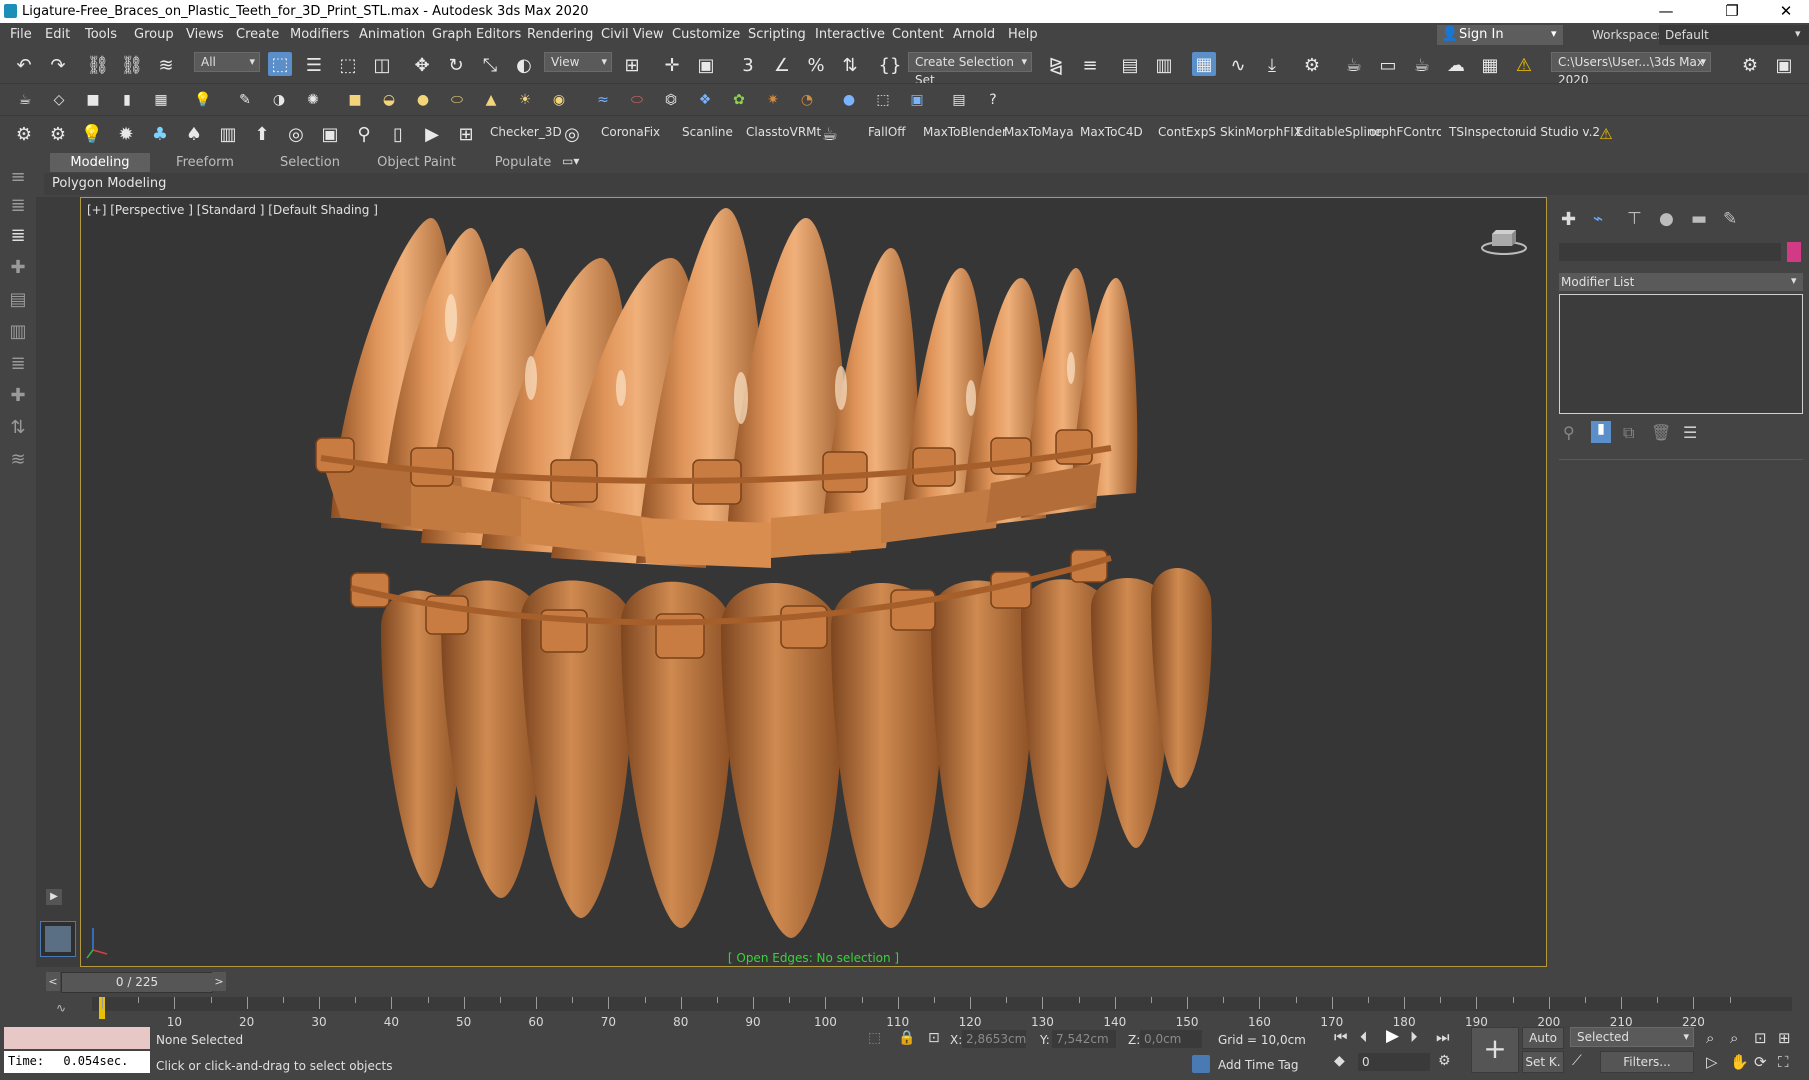 The image size is (1809, 1080). What do you see at coordinates (524, 65) in the screenshot?
I see `placement-icon: ◐` at bounding box center [524, 65].